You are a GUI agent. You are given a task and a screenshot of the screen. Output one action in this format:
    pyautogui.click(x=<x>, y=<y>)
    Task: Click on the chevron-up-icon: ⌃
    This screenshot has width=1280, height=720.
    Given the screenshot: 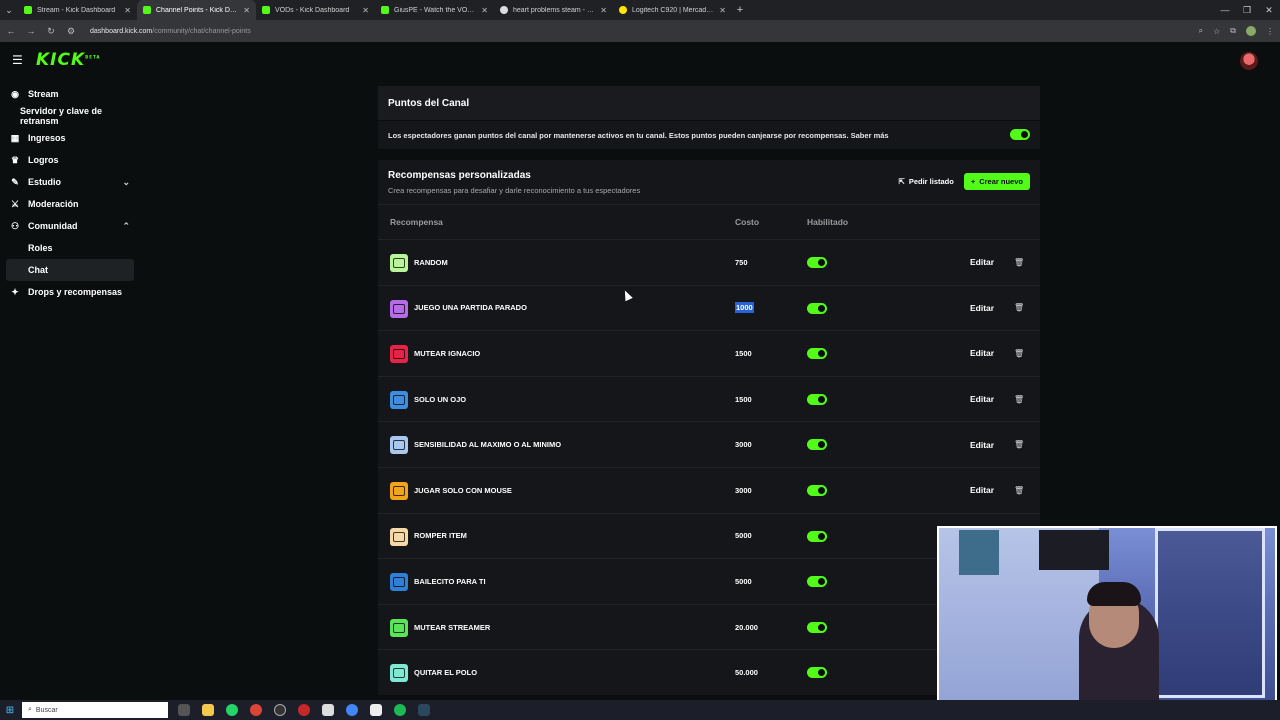 What is the action you would take?
    pyautogui.click(x=126, y=226)
    